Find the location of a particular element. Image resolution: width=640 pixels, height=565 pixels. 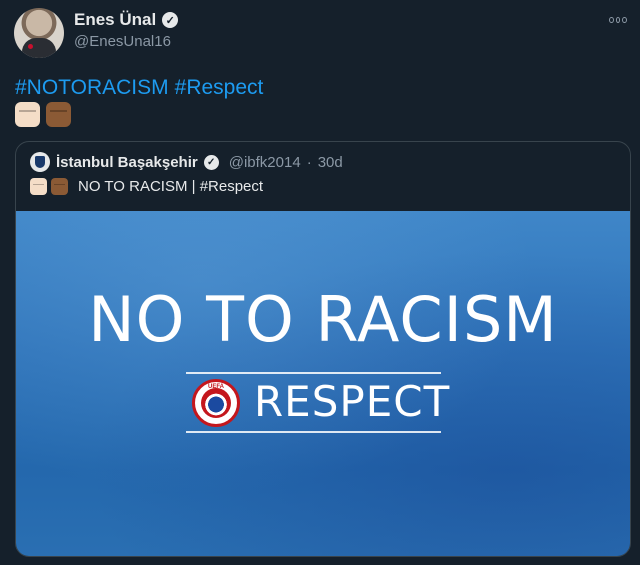

hashtag-link: #Respect is located at coordinates (219, 87).